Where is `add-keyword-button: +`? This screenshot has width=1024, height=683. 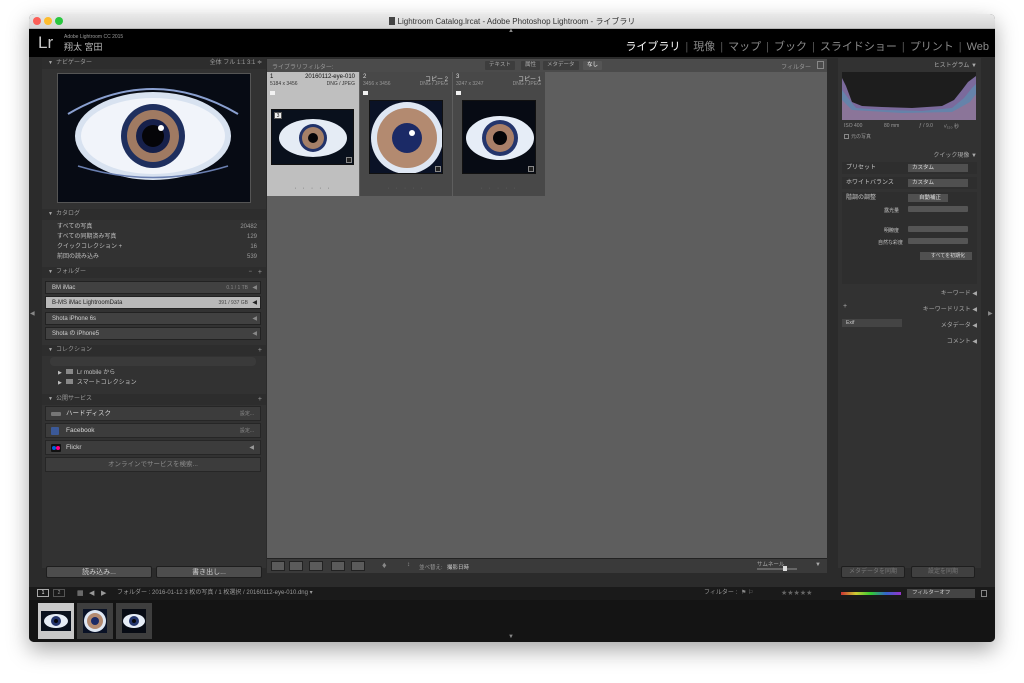 add-keyword-button: + is located at coordinates (845, 306).